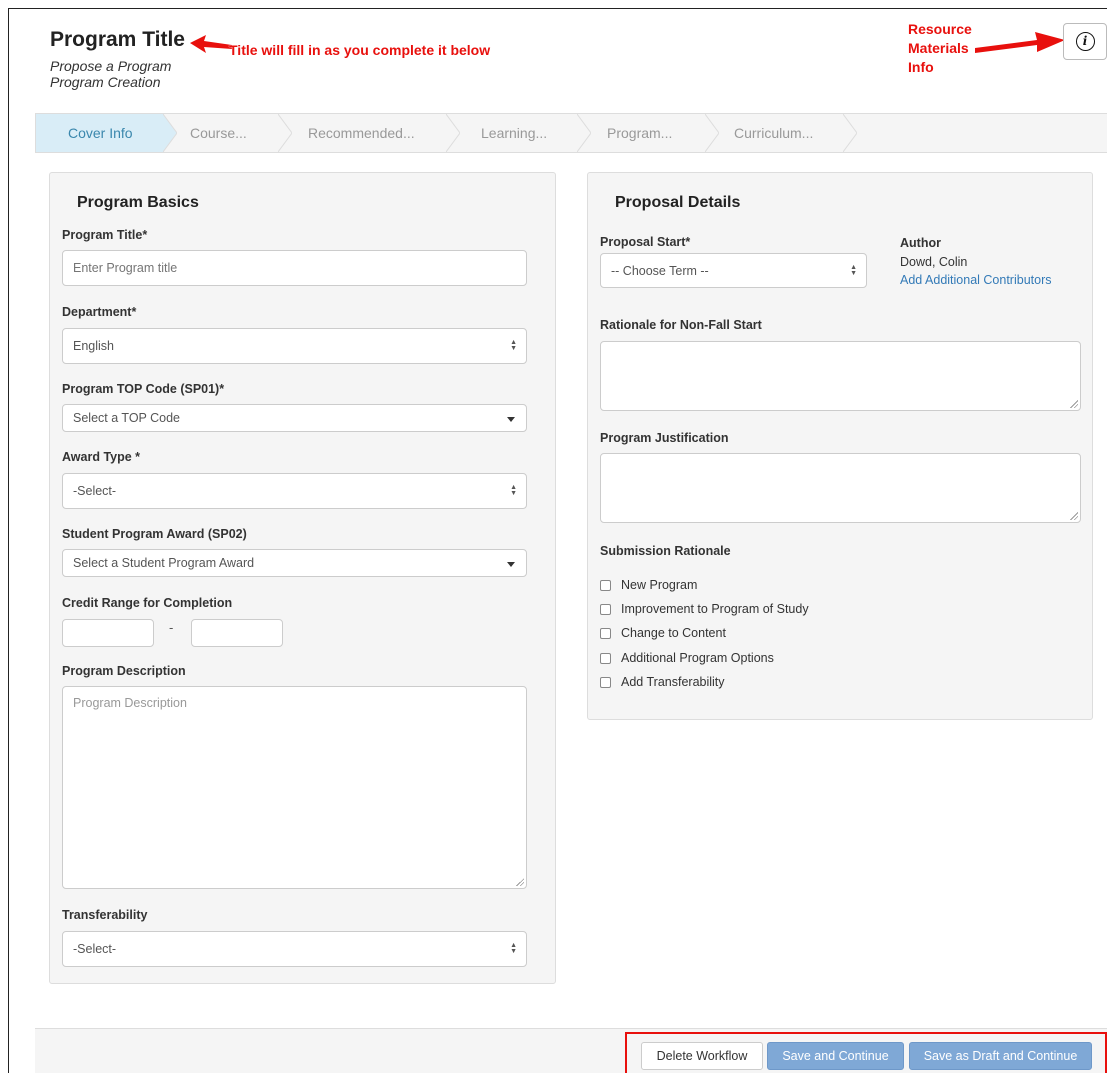  What do you see at coordinates (294, 563) in the screenshot?
I see `student-award-dropdown: Select a Student Program Award` at bounding box center [294, 563].